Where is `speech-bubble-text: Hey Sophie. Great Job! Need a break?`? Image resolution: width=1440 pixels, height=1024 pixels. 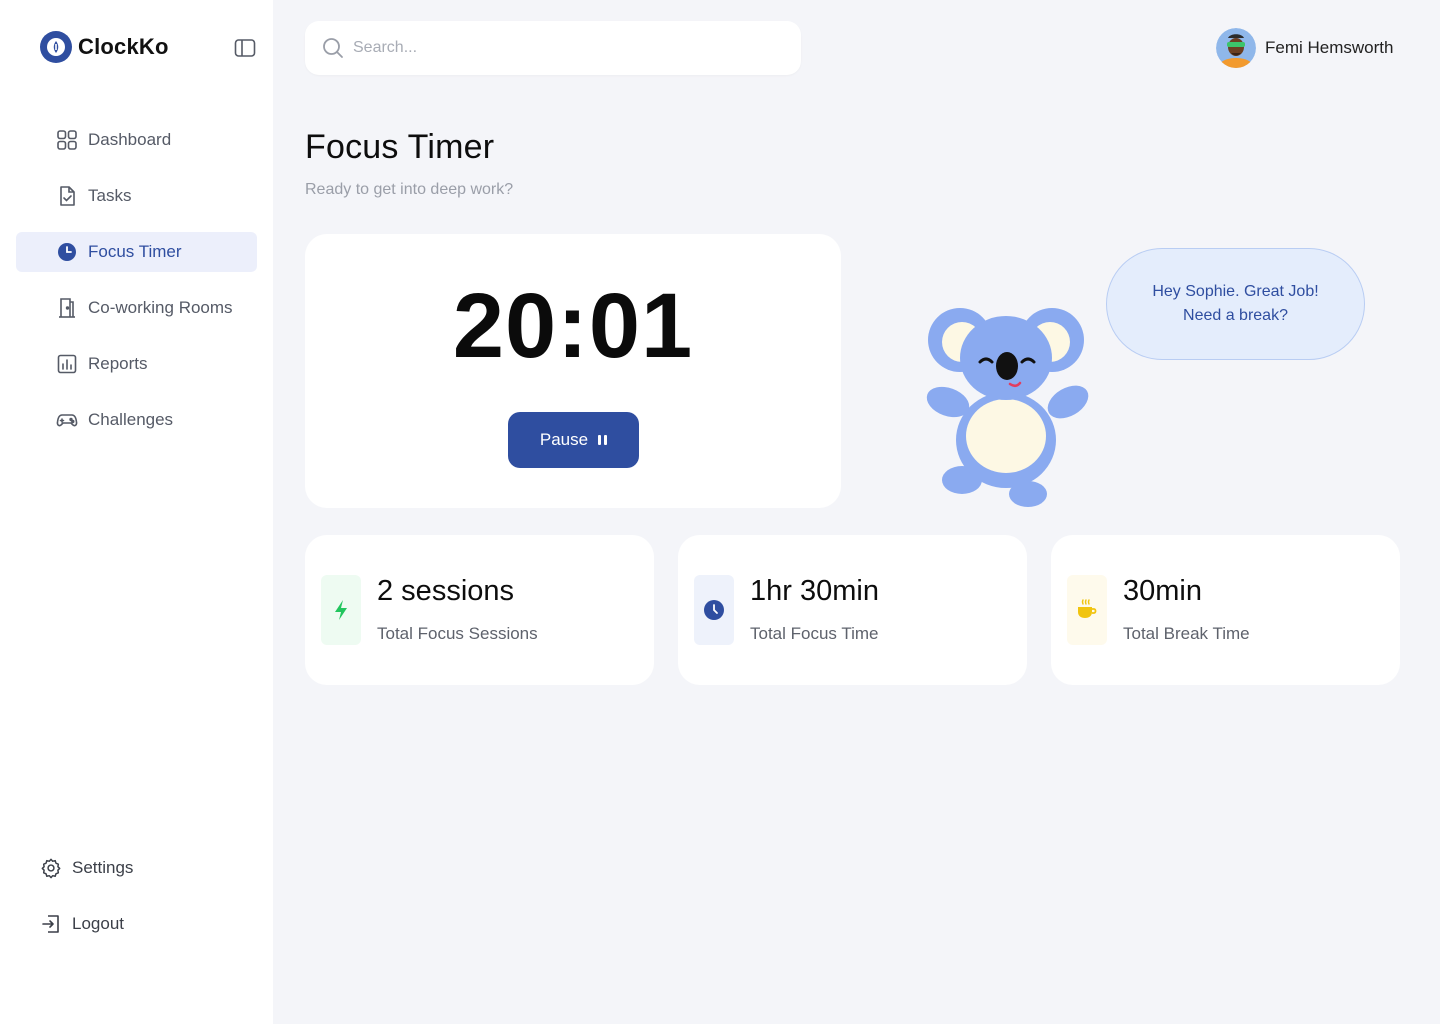 speech-bubble-text: Hey Sophie. Great Job! Need a break? is located at coordinates (1235, 304).